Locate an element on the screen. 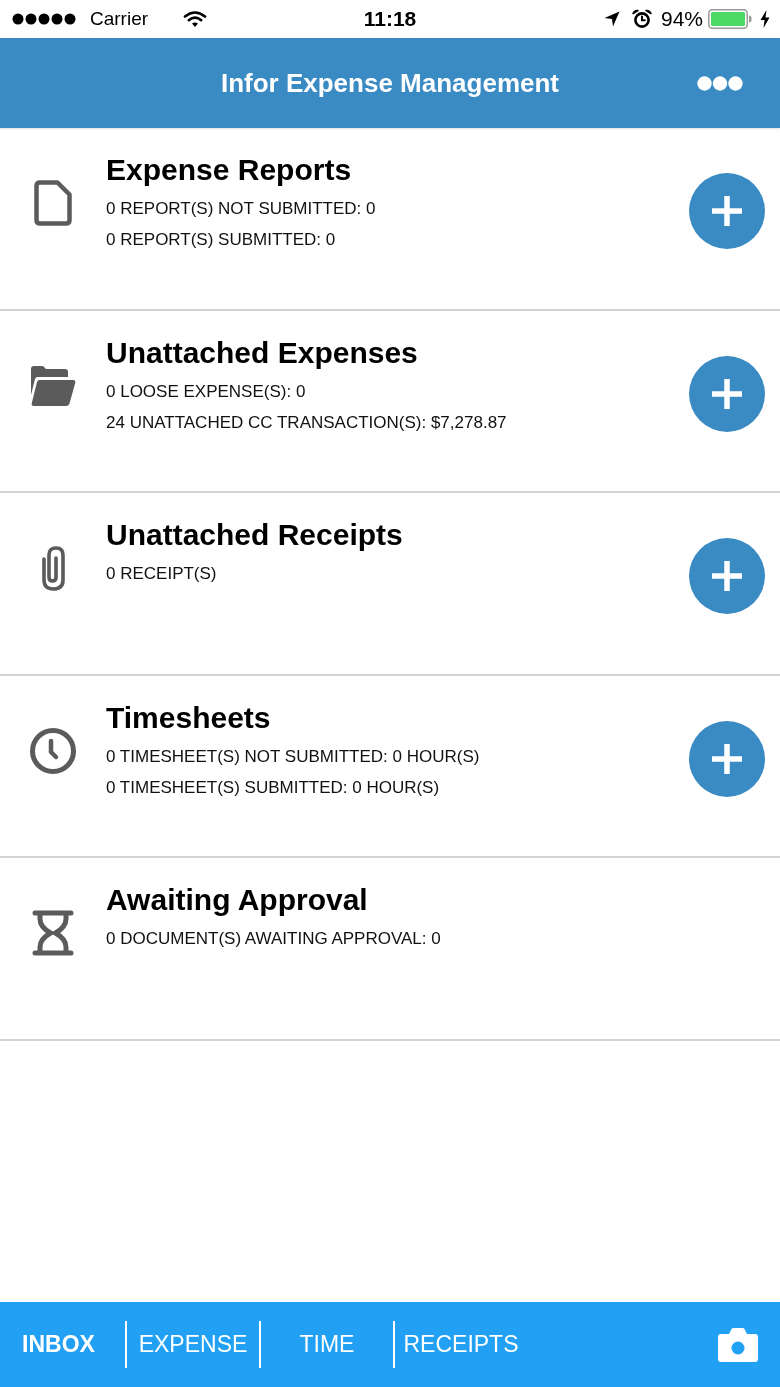 The height and width of the screenshot is (1387, 780). section-detail: 0 RECEIPT(S) is located at coordinates (162, 574).